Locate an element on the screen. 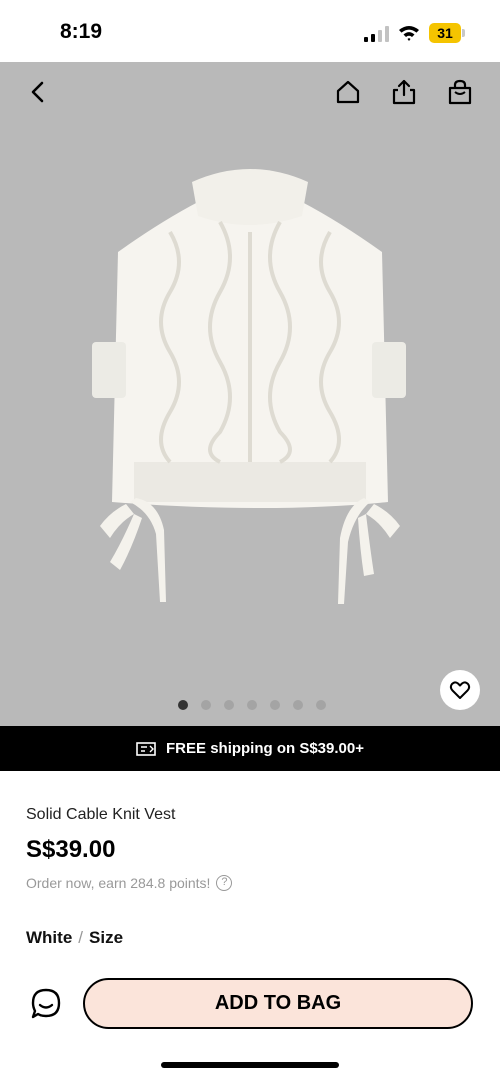 This screenshot has height=1080, width=500. points-row: Order now, earn 284.8 points! ? is located at coordinates (129, 883).